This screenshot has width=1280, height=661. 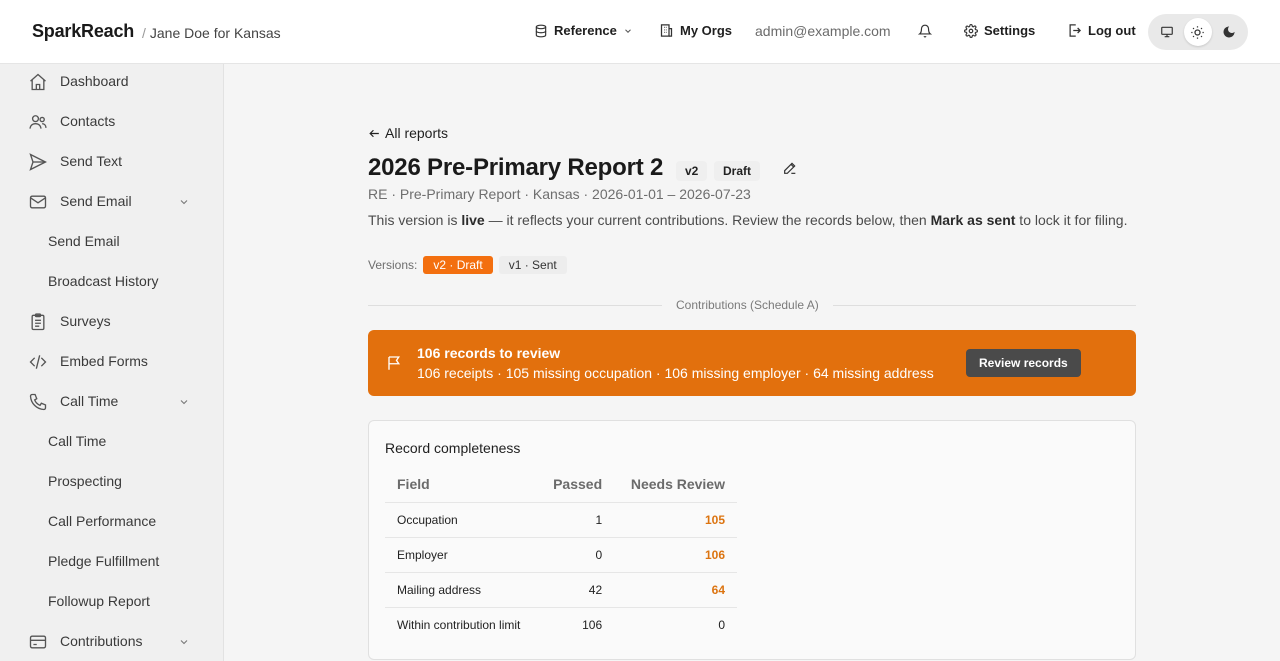 I want to click on sidebar-item-contributions-group: Contributions, so click(x=111, y=641).